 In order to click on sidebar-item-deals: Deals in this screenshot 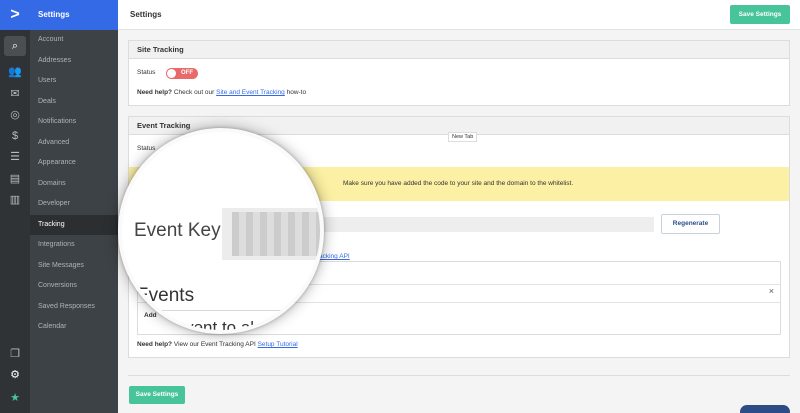, I will do `click(74, 102)`.